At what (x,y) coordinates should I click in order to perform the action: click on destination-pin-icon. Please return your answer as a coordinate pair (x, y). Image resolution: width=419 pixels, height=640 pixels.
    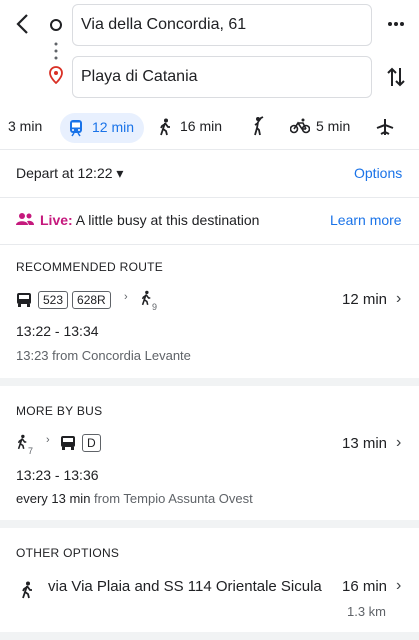
    Looking at the image, I should click on (56, 75).